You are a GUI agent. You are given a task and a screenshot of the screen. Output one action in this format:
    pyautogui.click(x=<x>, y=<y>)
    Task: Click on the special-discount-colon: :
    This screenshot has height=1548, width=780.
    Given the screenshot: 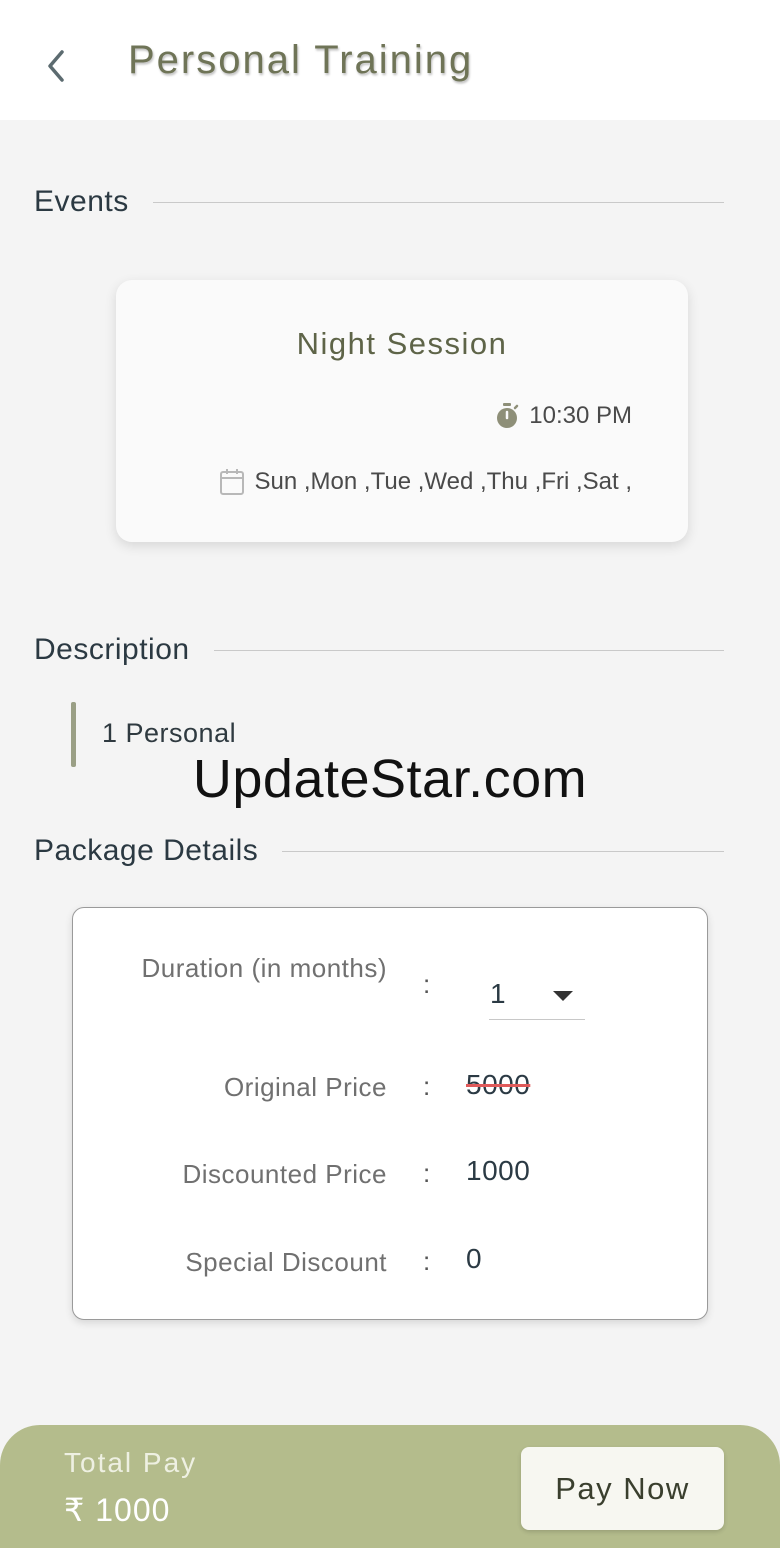 What is the action you would take?
    pyautogui.click(x=427, y=1261)
    